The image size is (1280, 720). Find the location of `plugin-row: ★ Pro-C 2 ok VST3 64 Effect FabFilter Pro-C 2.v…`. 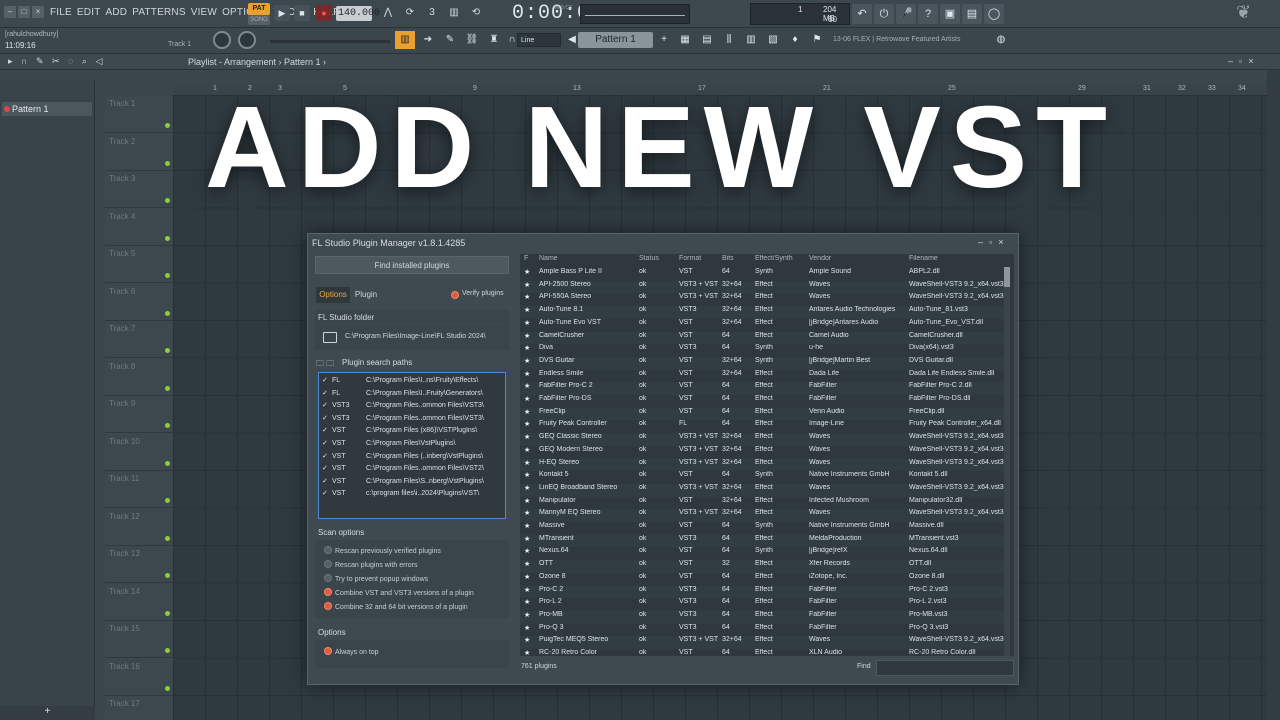

plugin-row: ★ Pro-C 2 ok VST3 64 Effect FabFilter Pro-C 2.v… is located at coordinates (762, 592).